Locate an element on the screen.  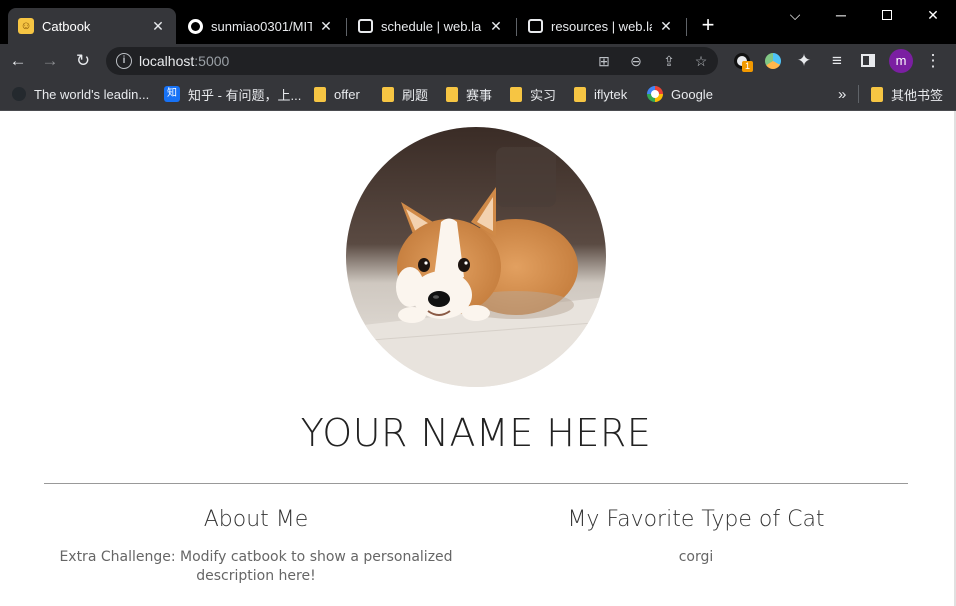
about-me-title: About Me is located at coordinates (256, 519).